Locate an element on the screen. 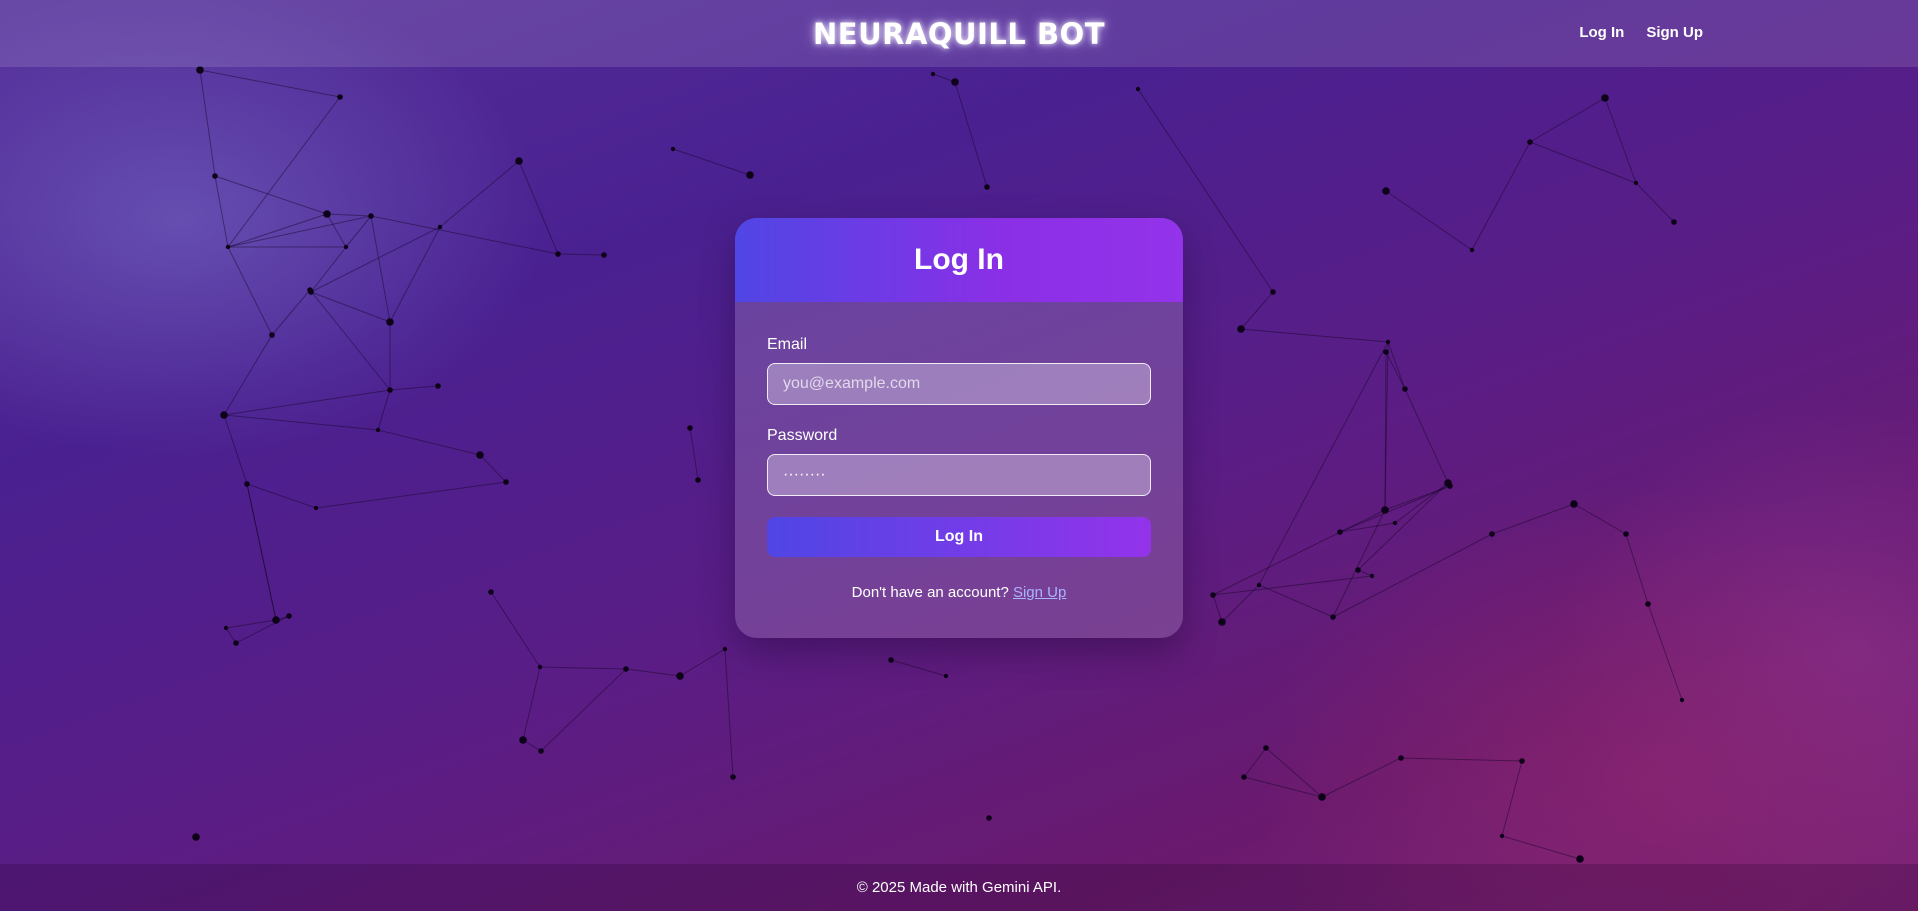 The image size is (1918, 911). top-nav: Log In Sign Up is located at coordinates (1641, 32).